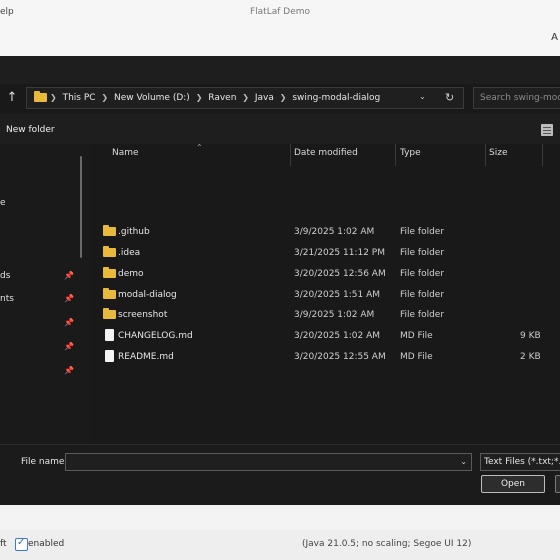 The height and width of the screenshot is (560, 560). Describe the element at coordinates (44, 462) in the screenshot. I see `file-name-label: File name:` at that location.